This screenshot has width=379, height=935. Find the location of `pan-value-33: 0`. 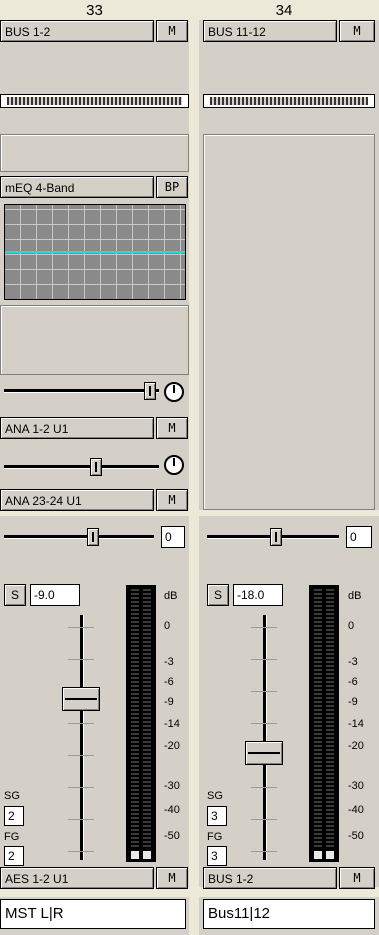

pan-value-33: 0 is located at coordinates (173, 537).